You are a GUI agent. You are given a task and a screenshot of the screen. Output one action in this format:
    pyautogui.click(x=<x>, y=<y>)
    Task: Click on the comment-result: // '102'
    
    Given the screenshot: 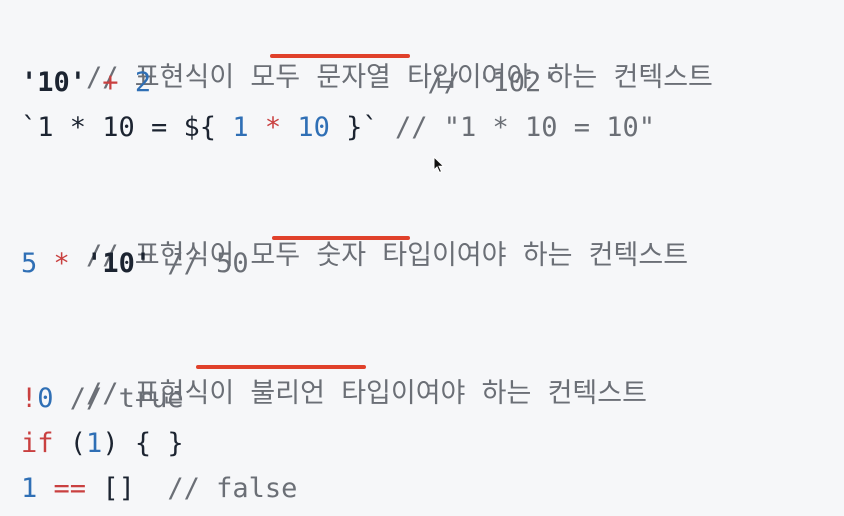 What is the action you would take?
    pyautogui.click(x=492, y=82)
    